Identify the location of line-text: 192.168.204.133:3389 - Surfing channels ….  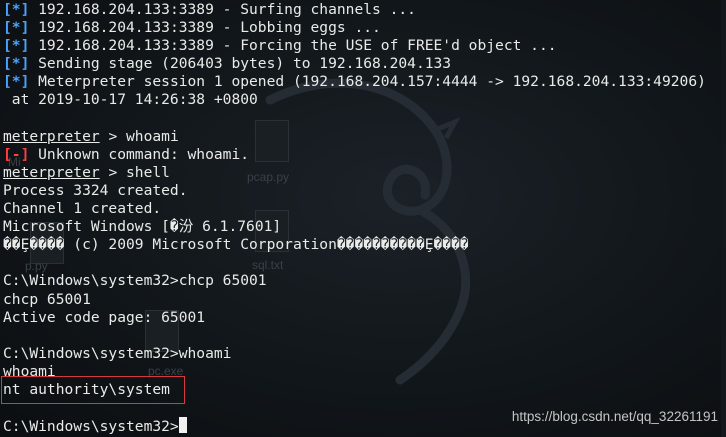
(222, 9).